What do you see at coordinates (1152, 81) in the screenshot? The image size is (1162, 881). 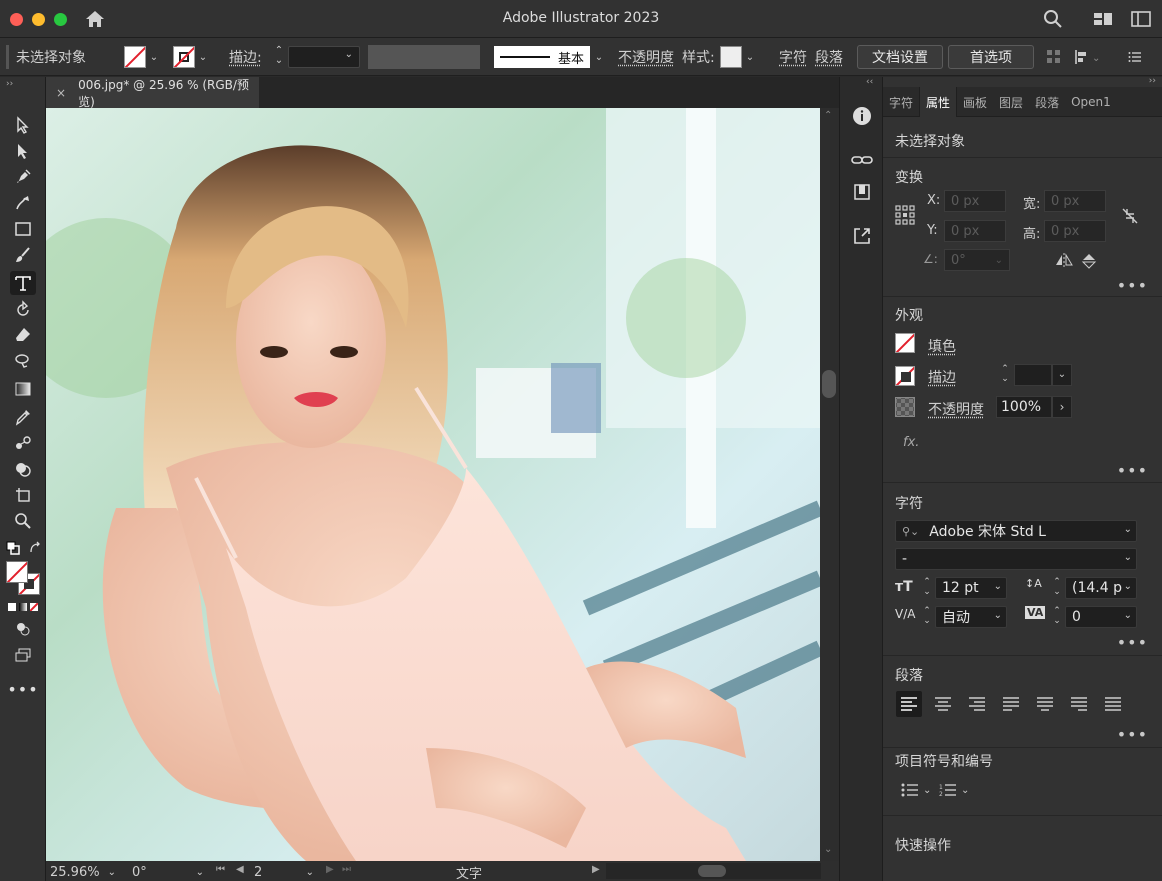 I see `collapse-panel-icon: ››` at bounding box center [1152, 81].